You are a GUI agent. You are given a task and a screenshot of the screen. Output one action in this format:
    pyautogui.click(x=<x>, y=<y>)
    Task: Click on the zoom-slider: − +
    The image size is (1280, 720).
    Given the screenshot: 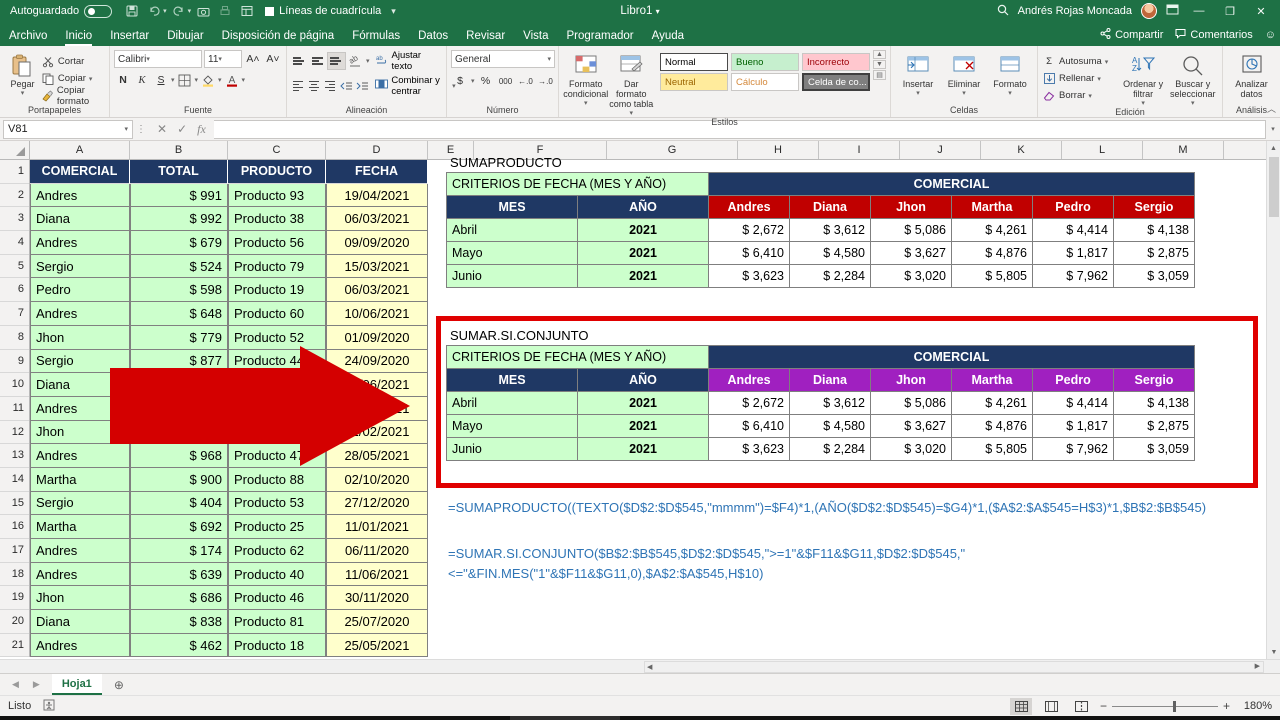 What is the action you would take?
    pyautogui.click(x=1165, y=706)
    